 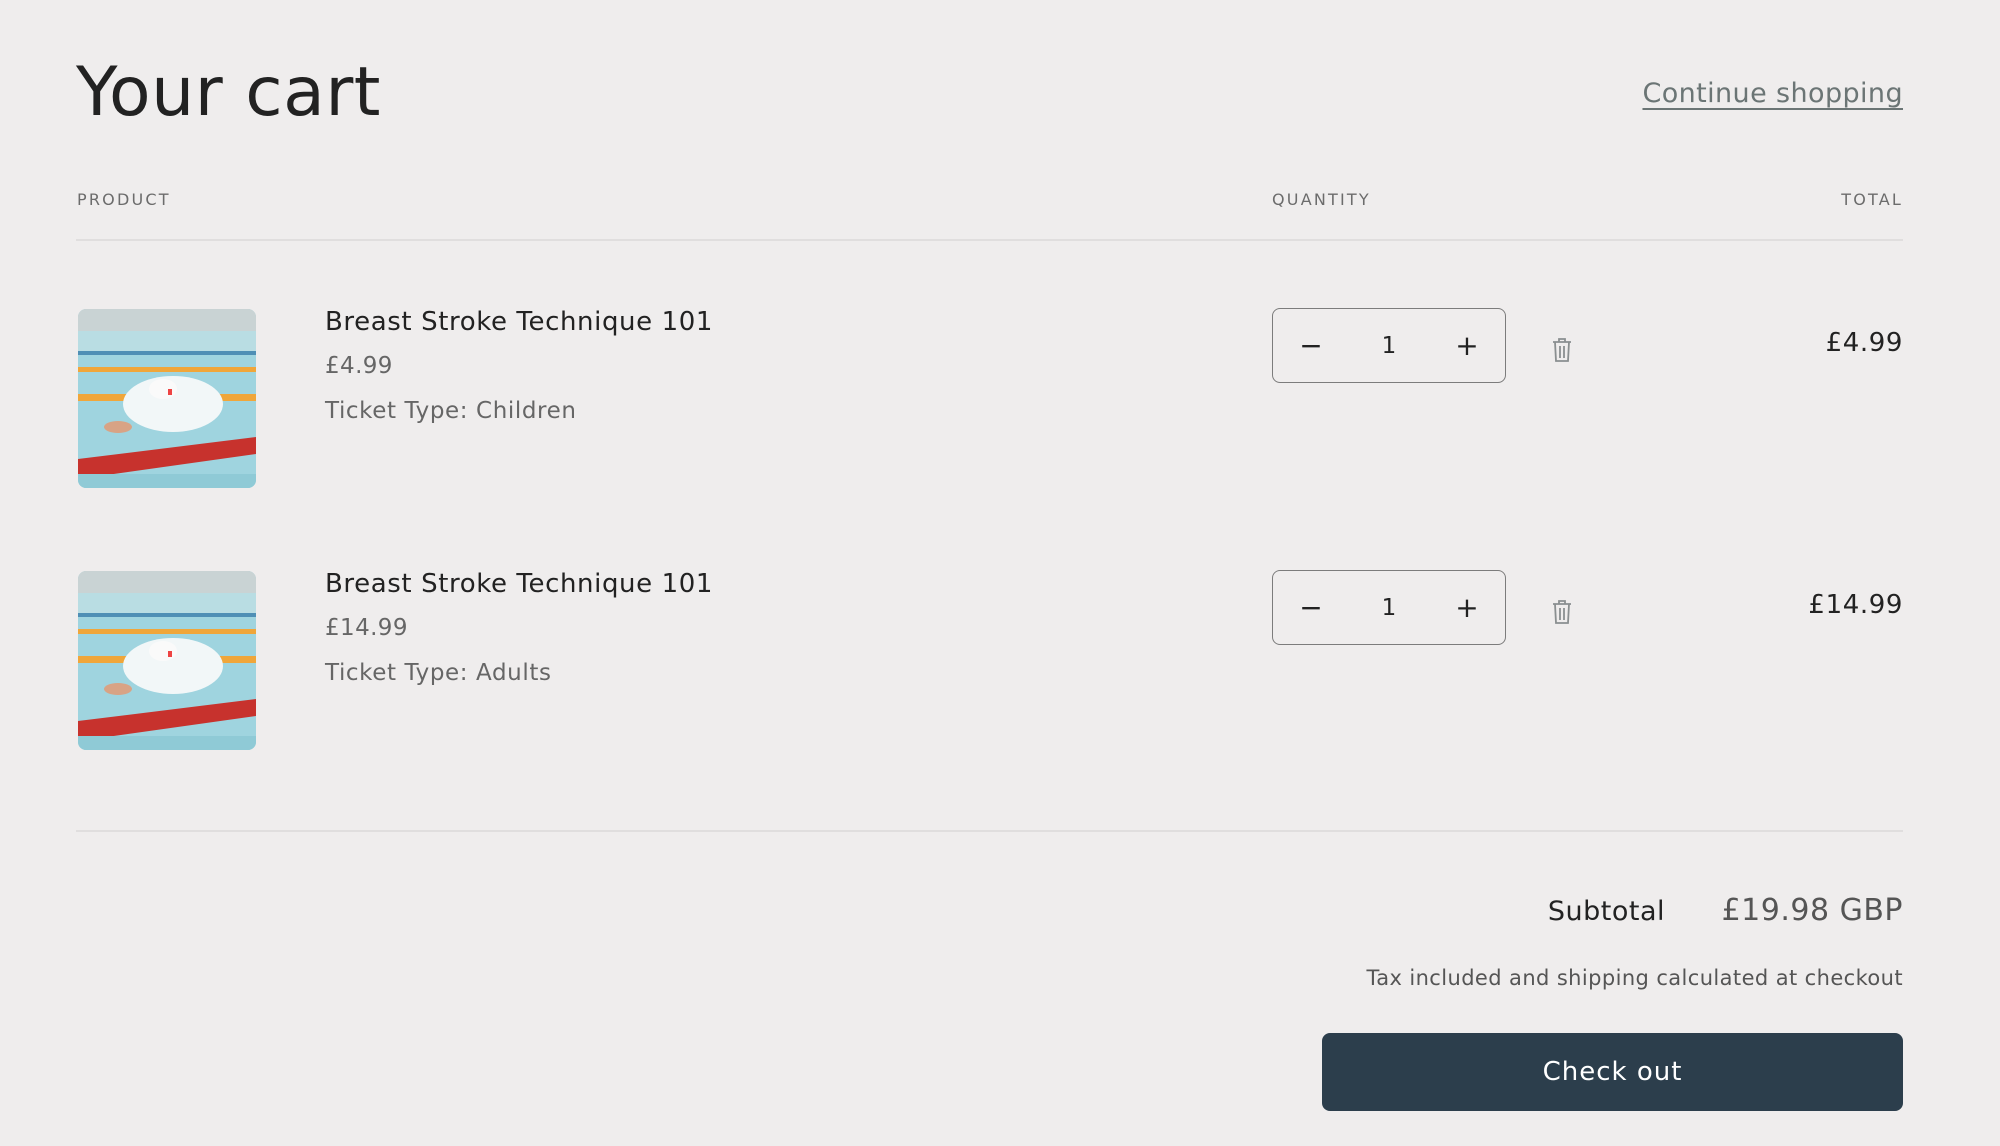 What do you see at coordinates (1855, 605) in the screenshot?
I see `line-total: £14.99` at bounding box center [1855, 605].